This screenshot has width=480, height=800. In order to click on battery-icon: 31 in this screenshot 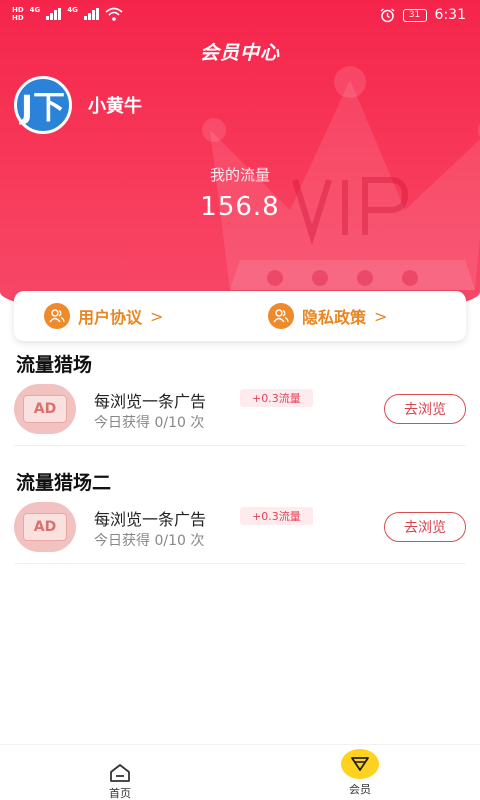, I will do `click(414, 15)`.